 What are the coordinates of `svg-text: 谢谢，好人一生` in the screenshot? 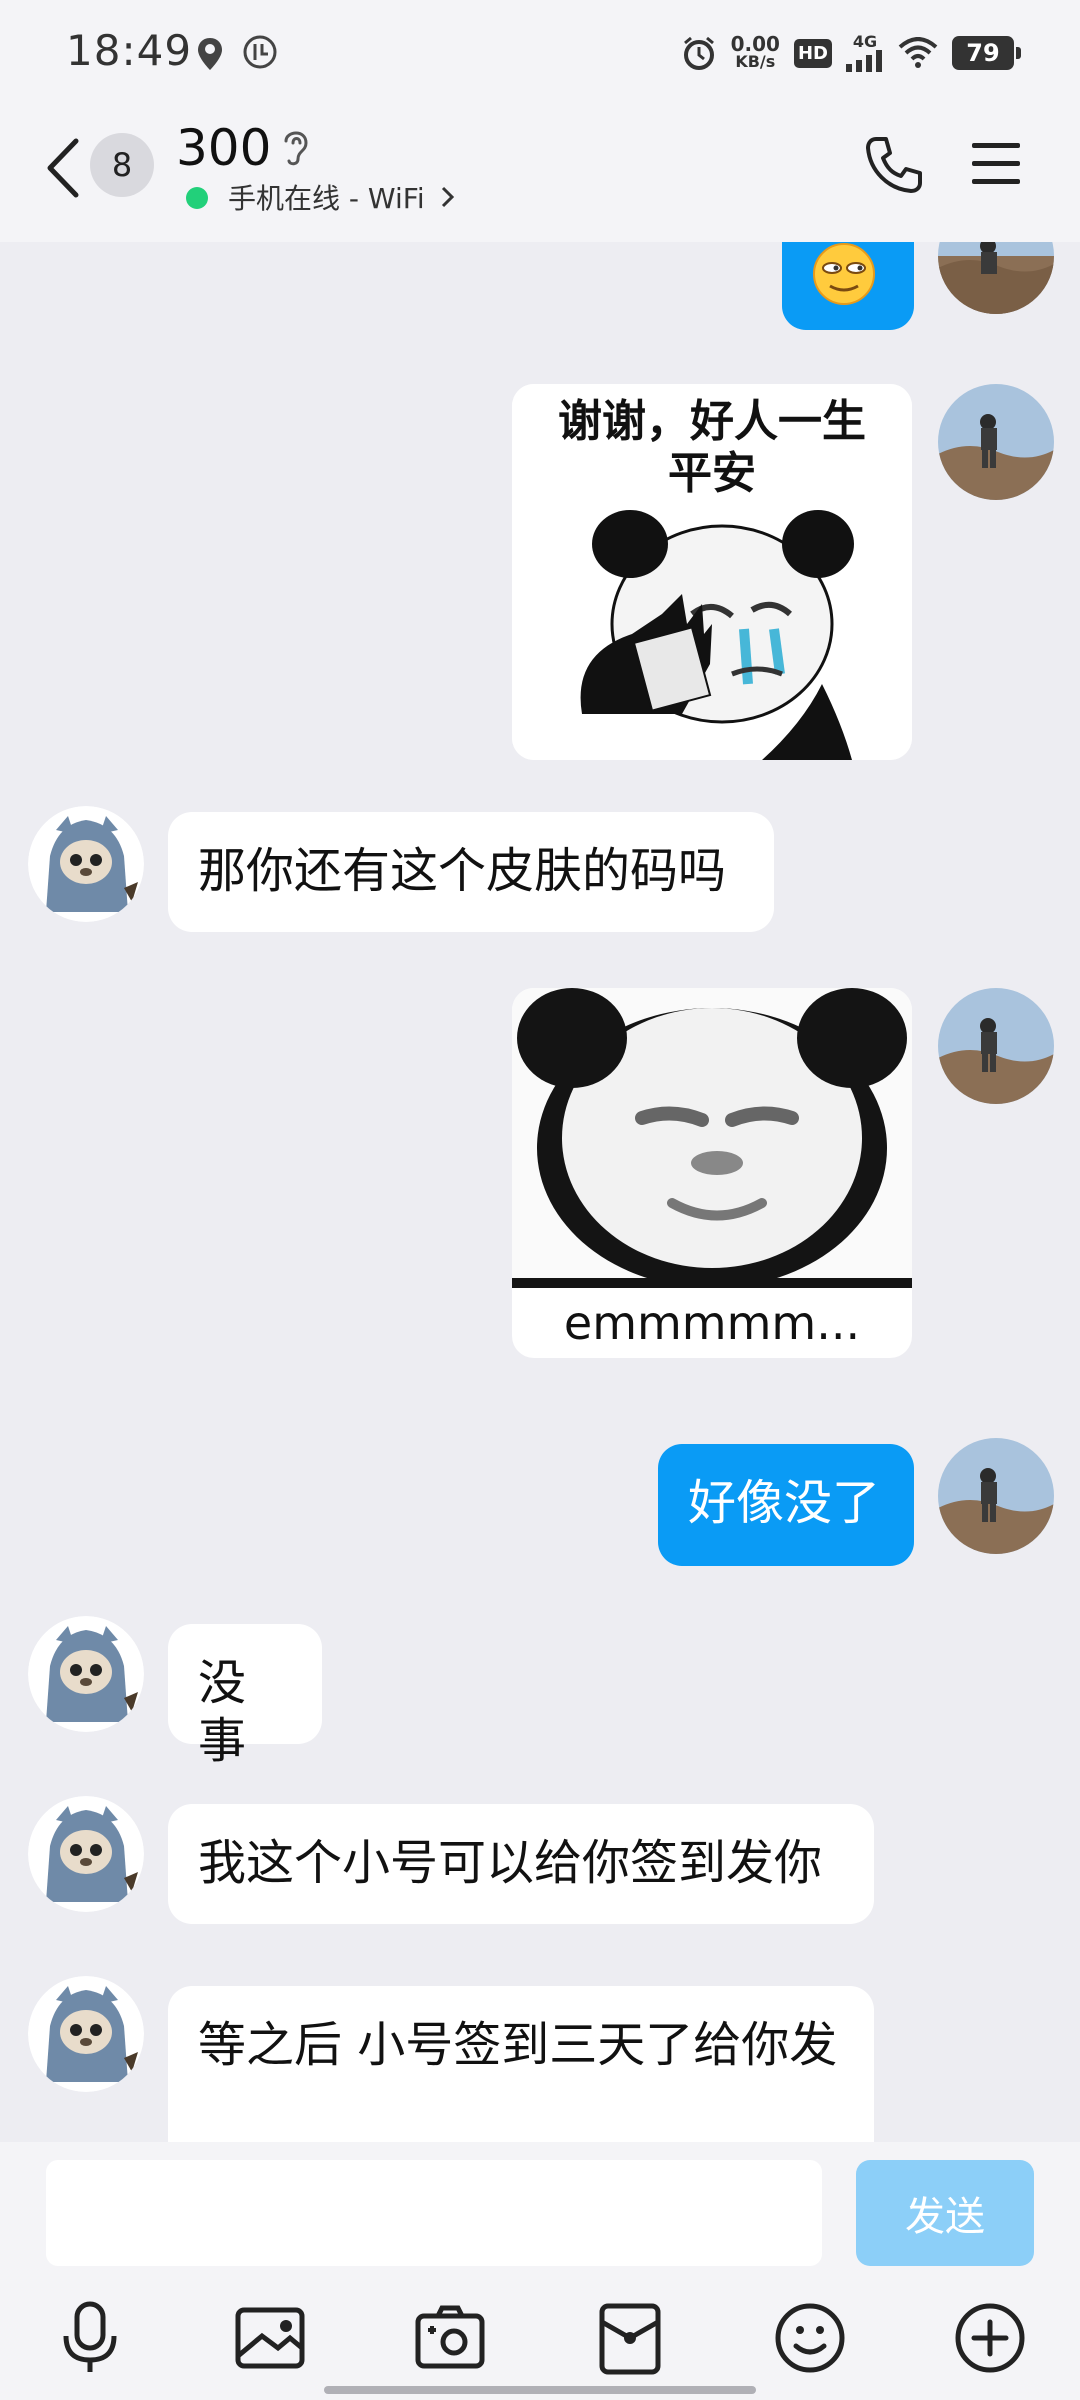 It's located at (712, 421).